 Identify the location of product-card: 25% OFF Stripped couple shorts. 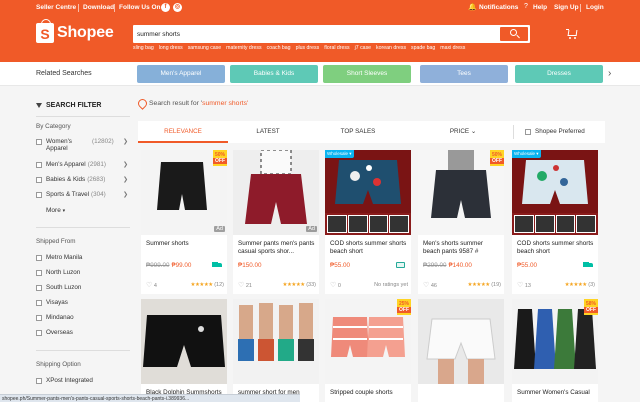
(368, 350).